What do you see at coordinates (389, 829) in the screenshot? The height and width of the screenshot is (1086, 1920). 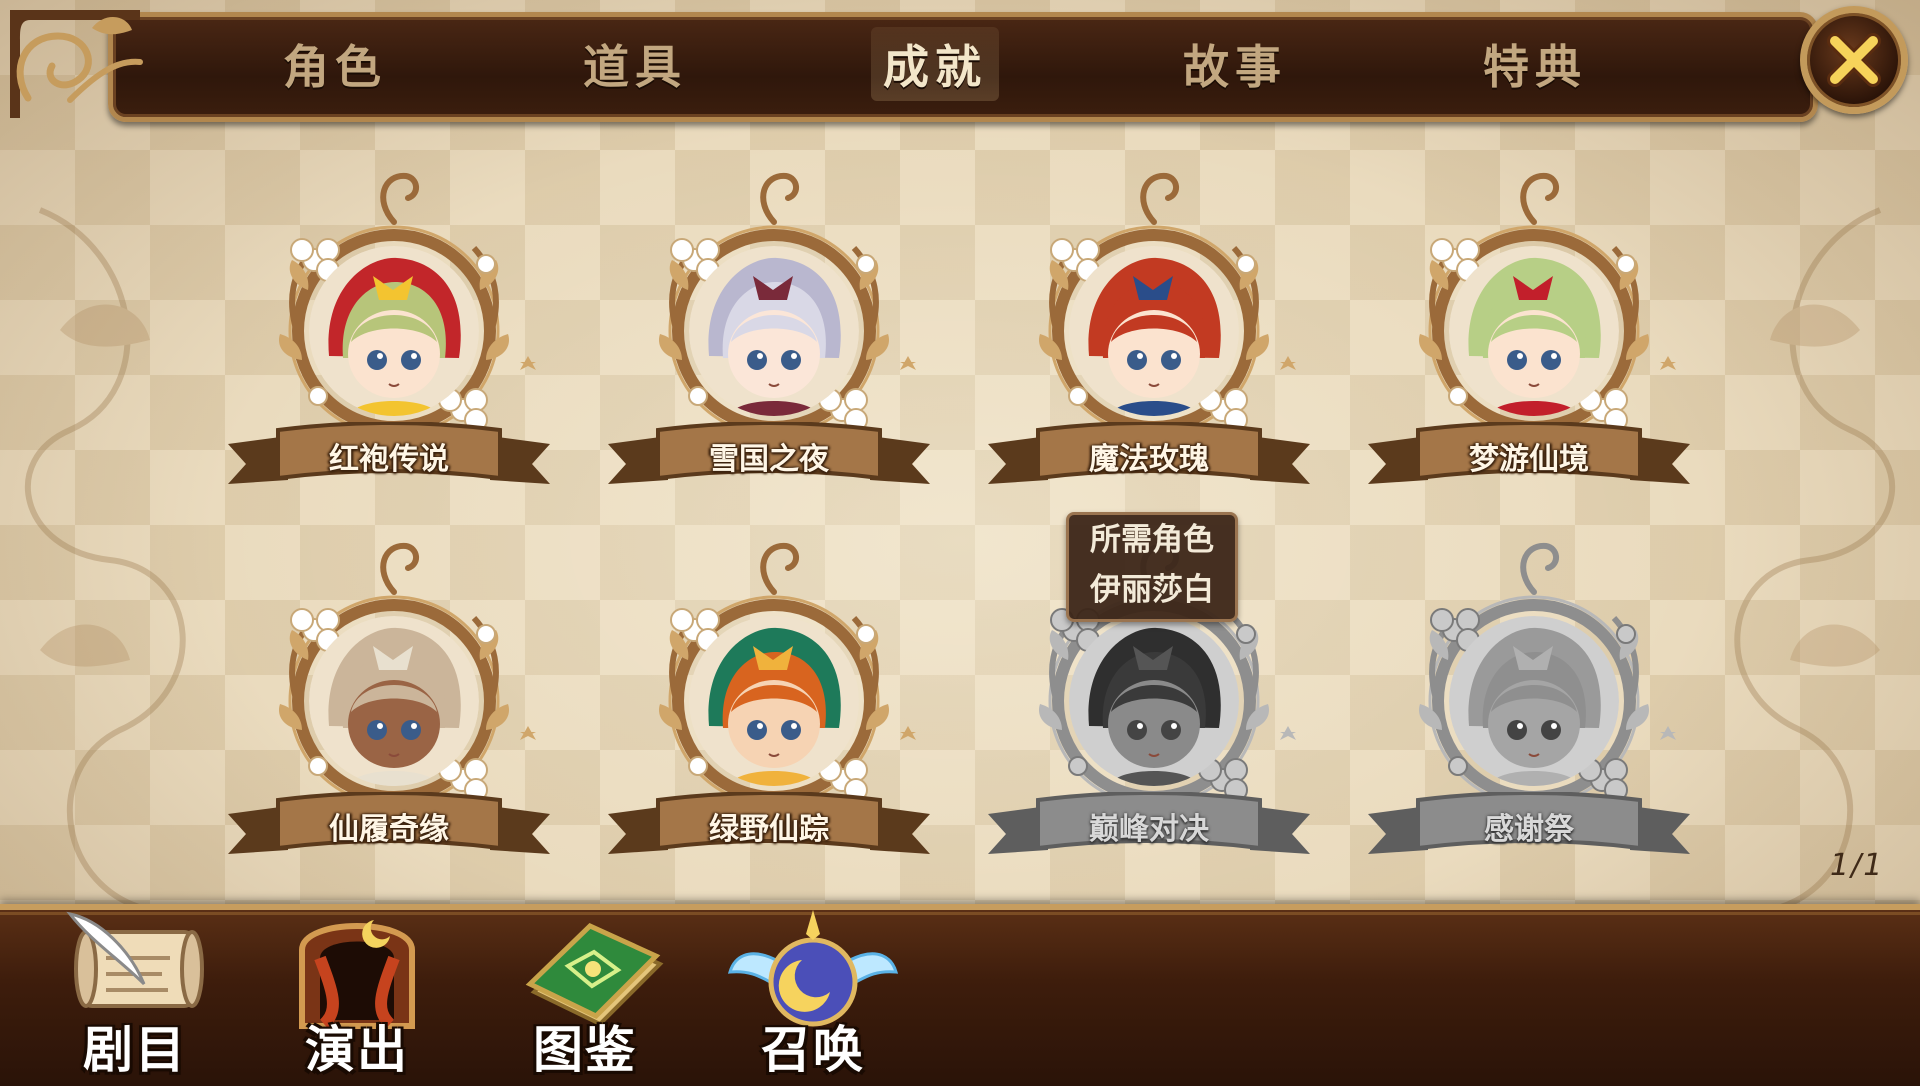 I see `achievement-title: 仙履奇缘` at bounding box center [389, 829].